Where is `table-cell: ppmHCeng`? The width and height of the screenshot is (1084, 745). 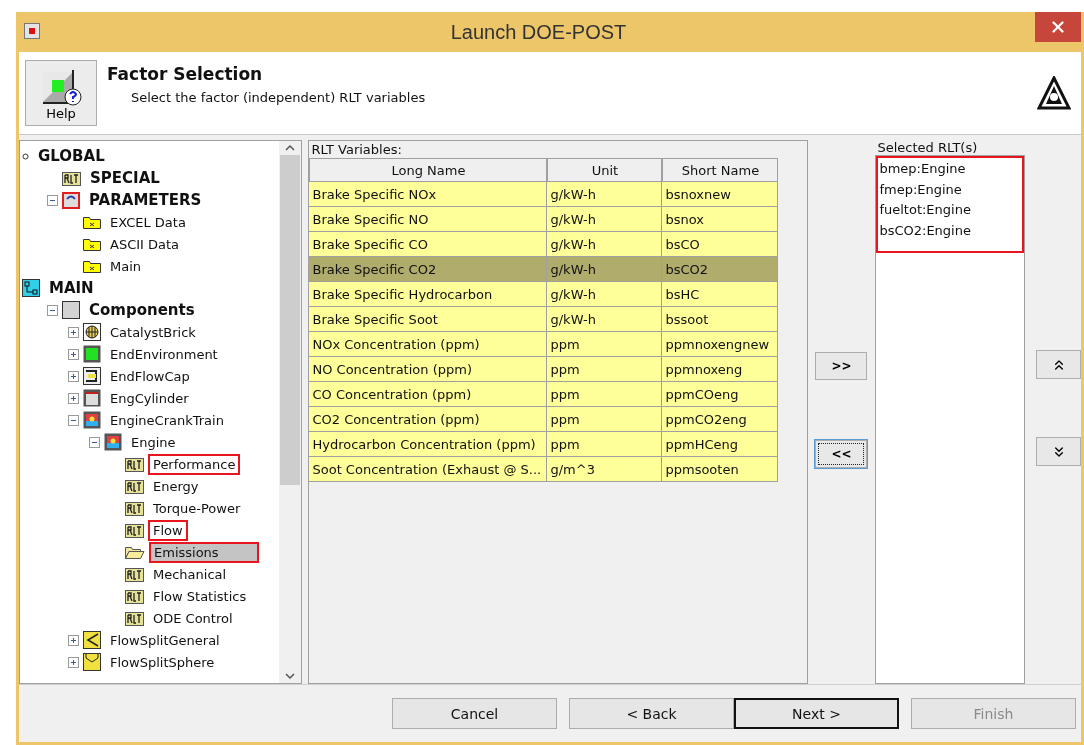
table-cell: ppmHCeng is located at coordinates (720, 444).